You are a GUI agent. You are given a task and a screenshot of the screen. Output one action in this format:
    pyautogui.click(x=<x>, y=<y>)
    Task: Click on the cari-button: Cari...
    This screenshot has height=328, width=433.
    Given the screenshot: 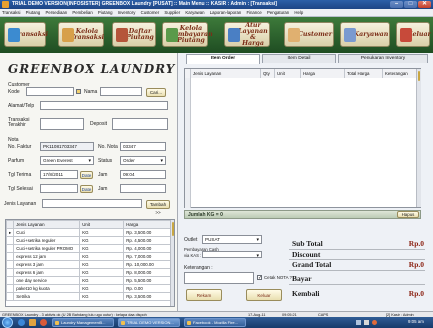 What is the action you would take?
    pyautogui.click(x=156, y=92)
    